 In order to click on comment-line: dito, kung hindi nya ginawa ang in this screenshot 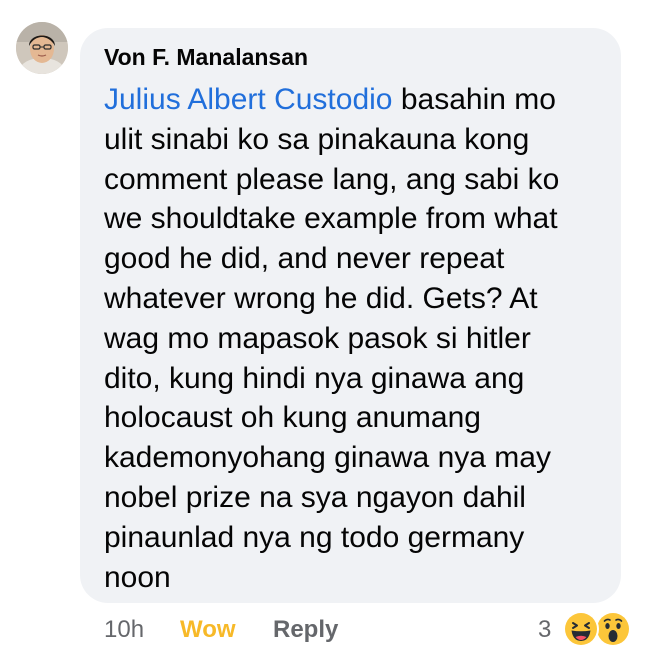, I will do `click(314, 378)`.